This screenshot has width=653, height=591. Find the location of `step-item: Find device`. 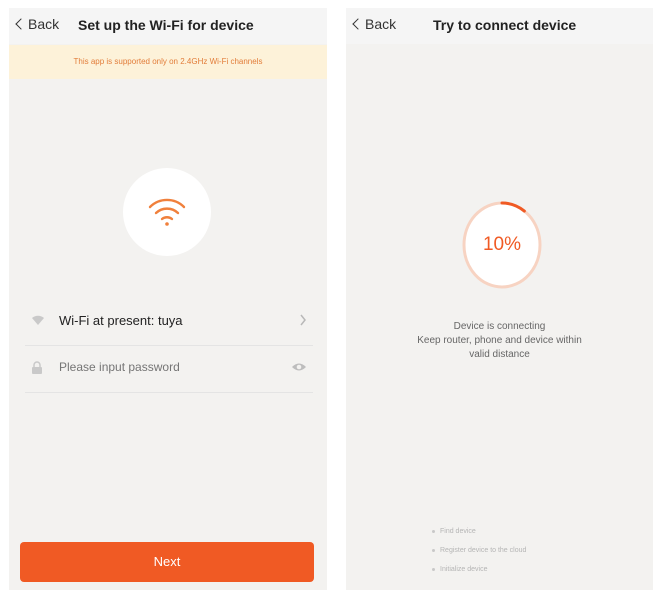

step-item: Find device is located at coordinates (479, 531).